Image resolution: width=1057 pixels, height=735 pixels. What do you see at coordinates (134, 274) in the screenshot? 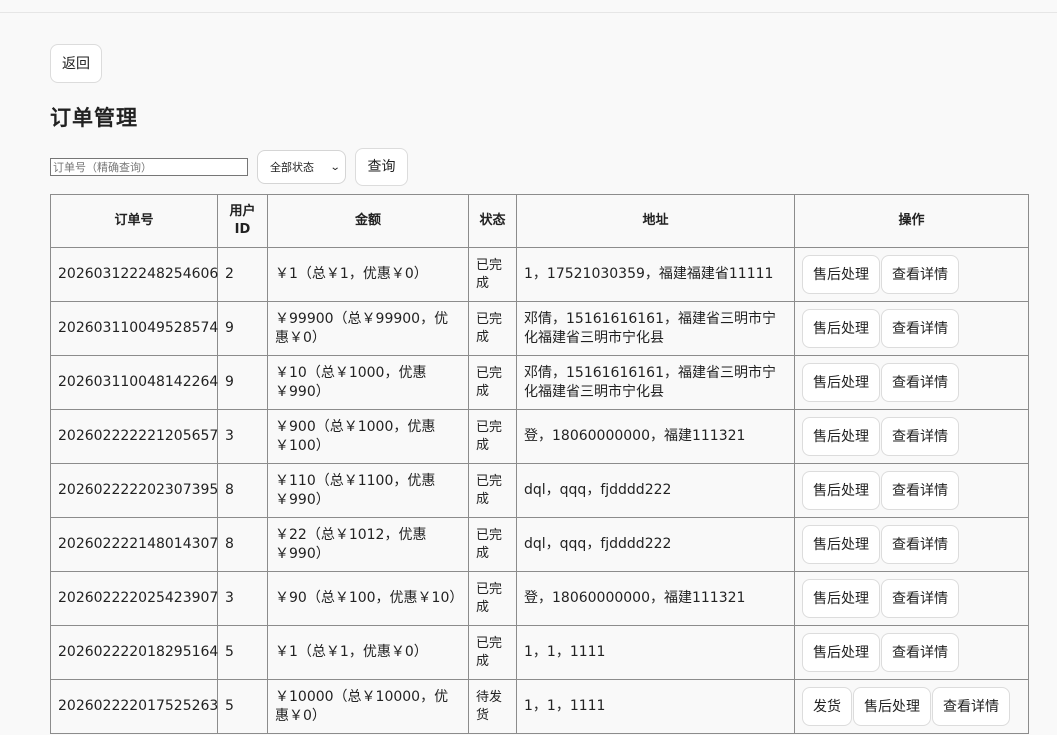
I see `order-id-cell: 202603122248254606` at bounding box center [134, 274].